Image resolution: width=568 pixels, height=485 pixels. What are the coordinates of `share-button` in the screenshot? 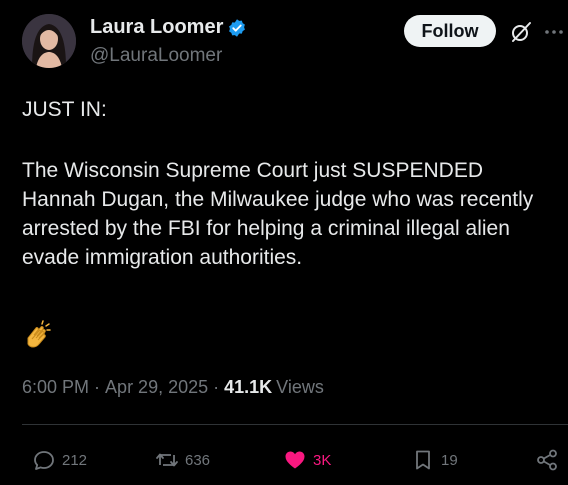 It's located at (550, 460).